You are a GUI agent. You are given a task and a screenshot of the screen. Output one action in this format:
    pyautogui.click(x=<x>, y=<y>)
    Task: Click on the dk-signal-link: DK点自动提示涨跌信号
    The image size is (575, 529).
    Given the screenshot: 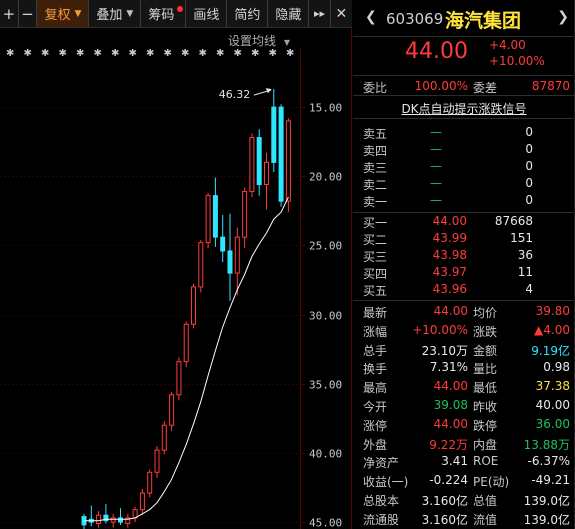 What is the action you would take?
    pyautogui.click(x=464, y=108)
    